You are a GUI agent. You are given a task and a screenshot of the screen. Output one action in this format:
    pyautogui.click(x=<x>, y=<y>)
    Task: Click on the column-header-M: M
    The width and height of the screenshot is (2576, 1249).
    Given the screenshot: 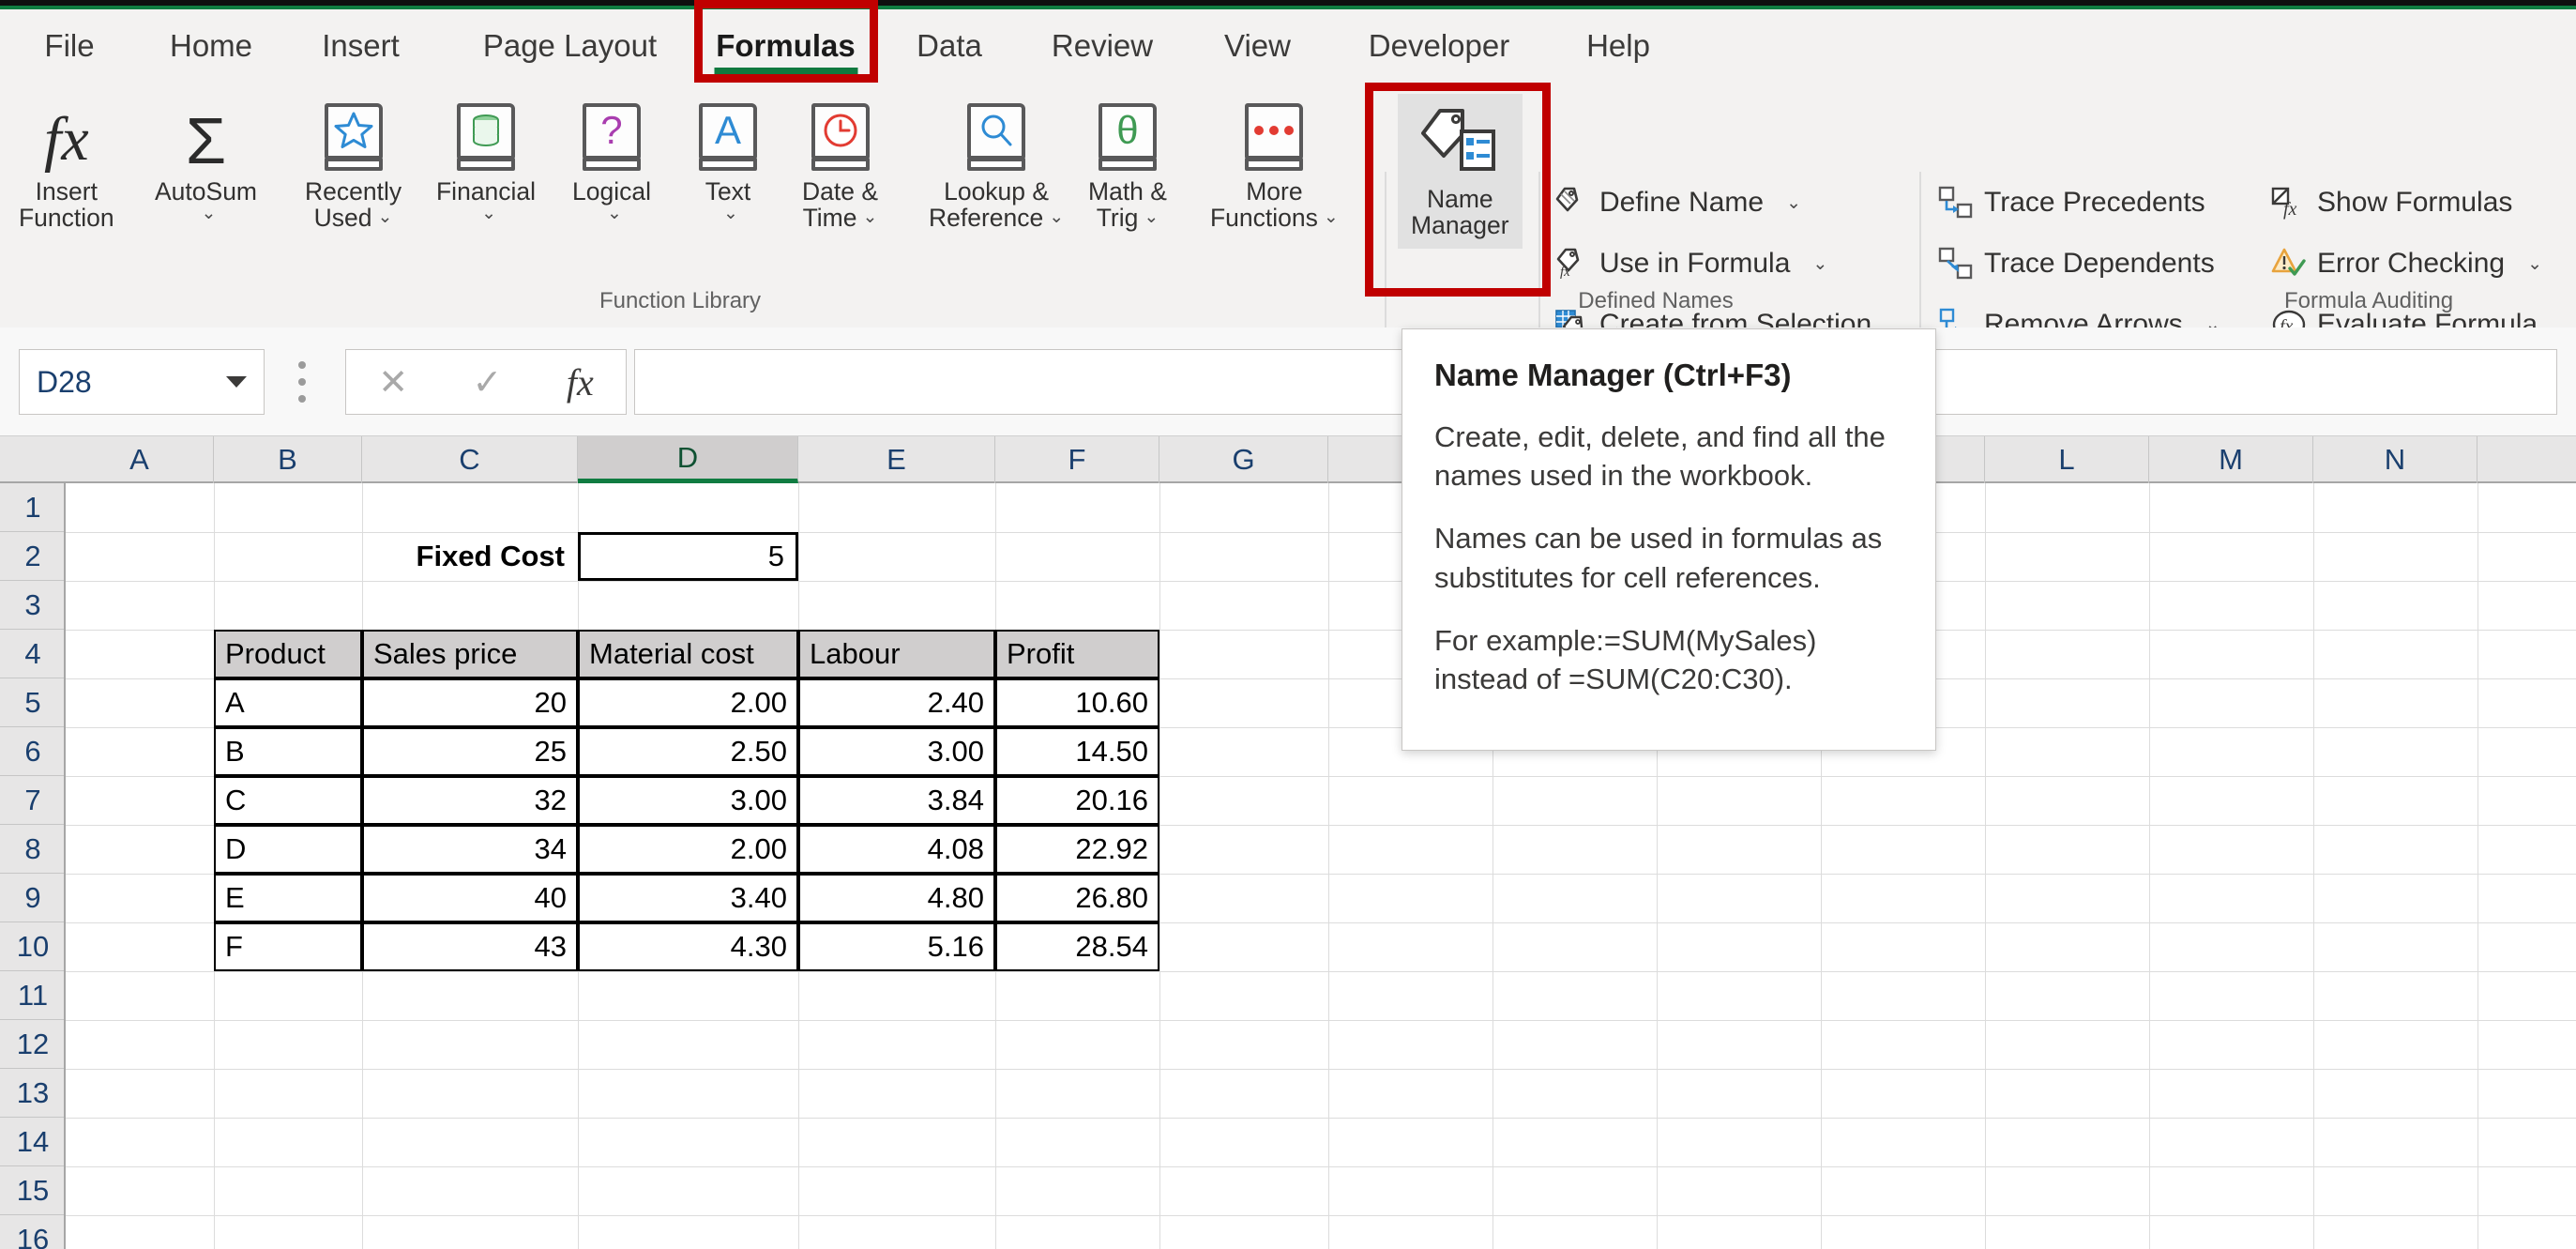 What is the action you would take?
    pyautogui.click(x=2231, y=459)
    